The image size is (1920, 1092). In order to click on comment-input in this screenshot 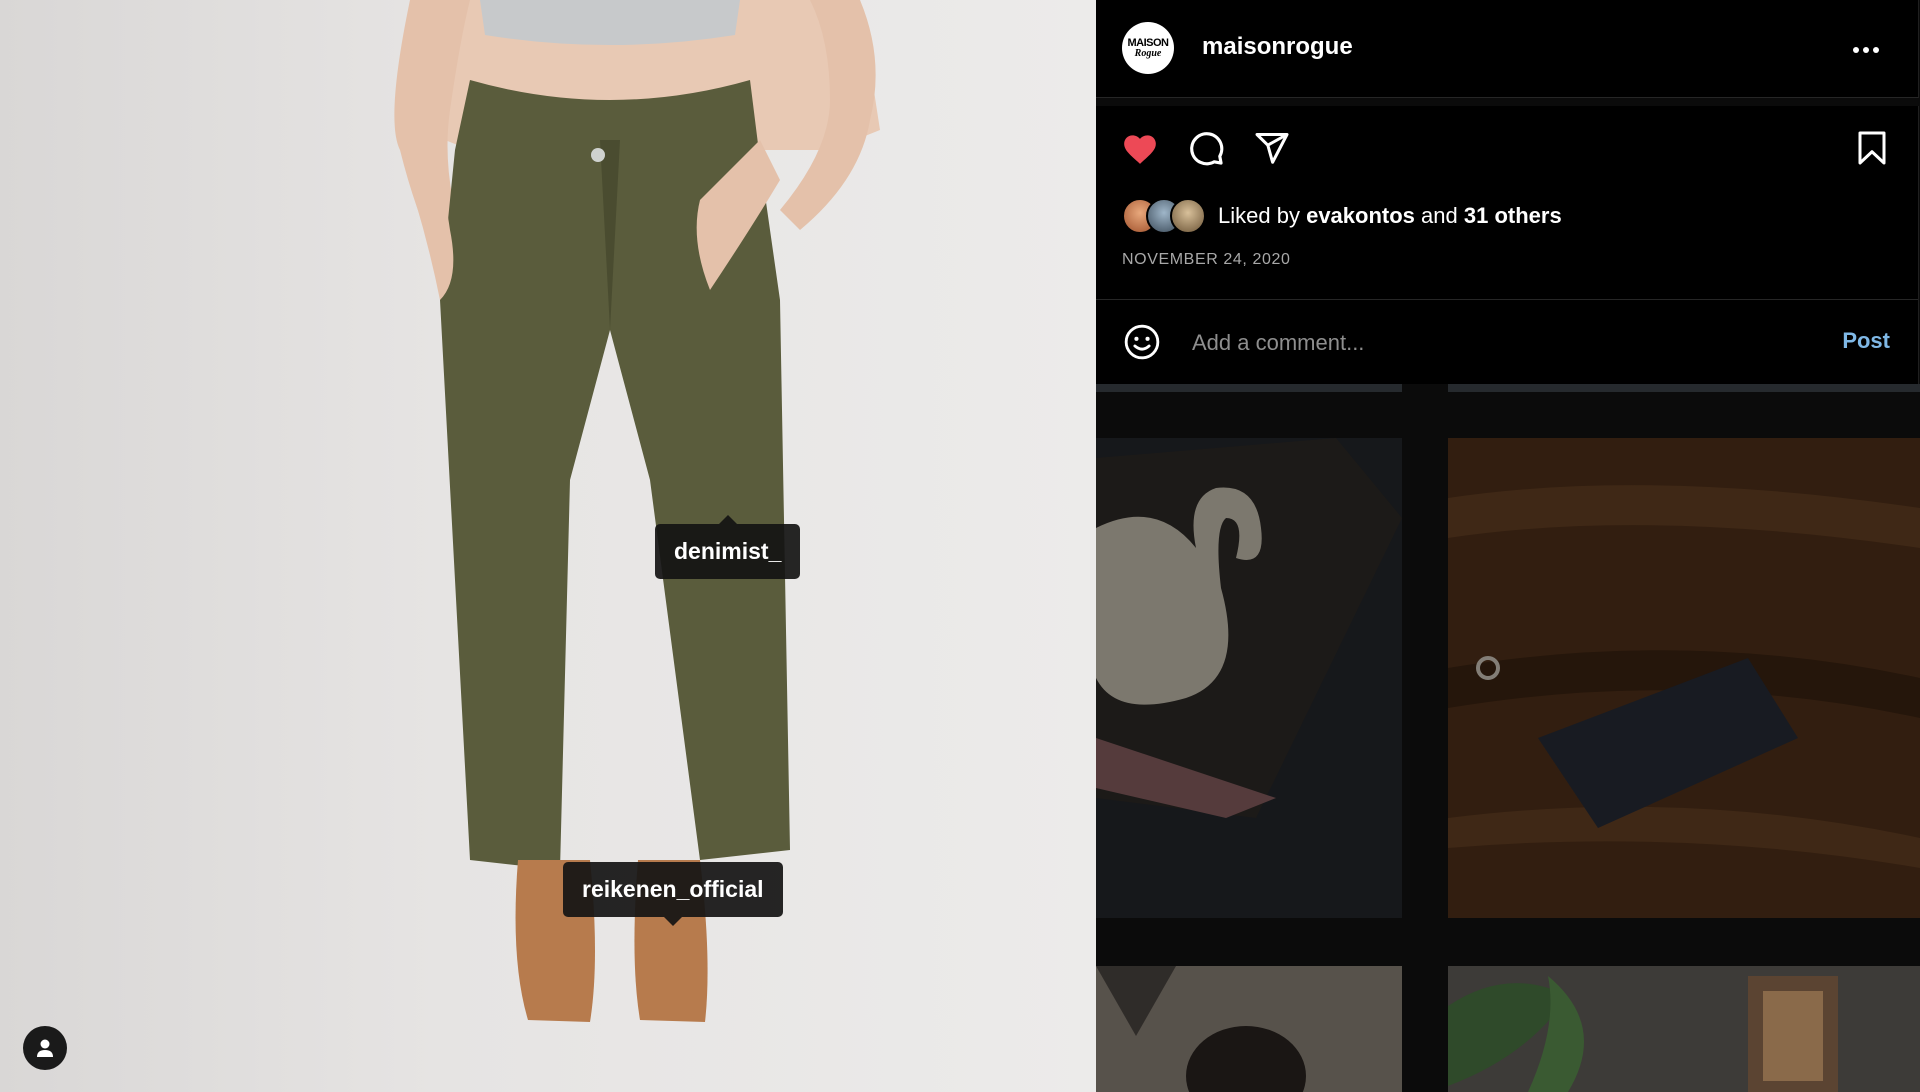, I will do `click(1482, 343)`.